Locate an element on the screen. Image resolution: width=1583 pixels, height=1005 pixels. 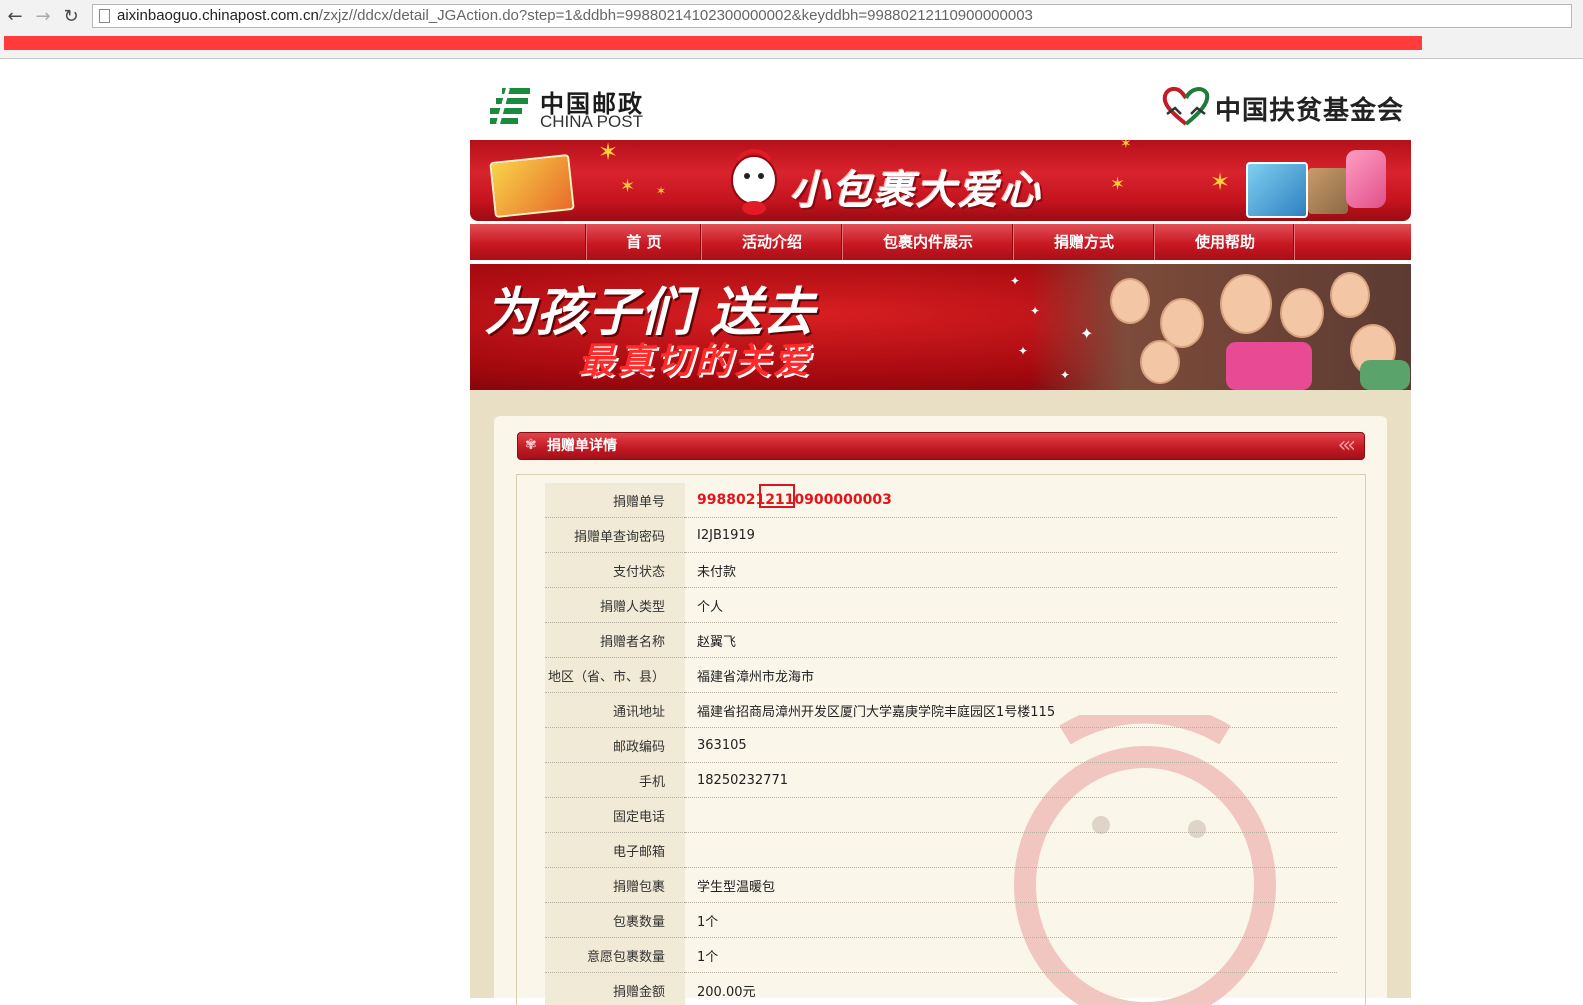
backpack-image is located at coordinates (1366, 179).